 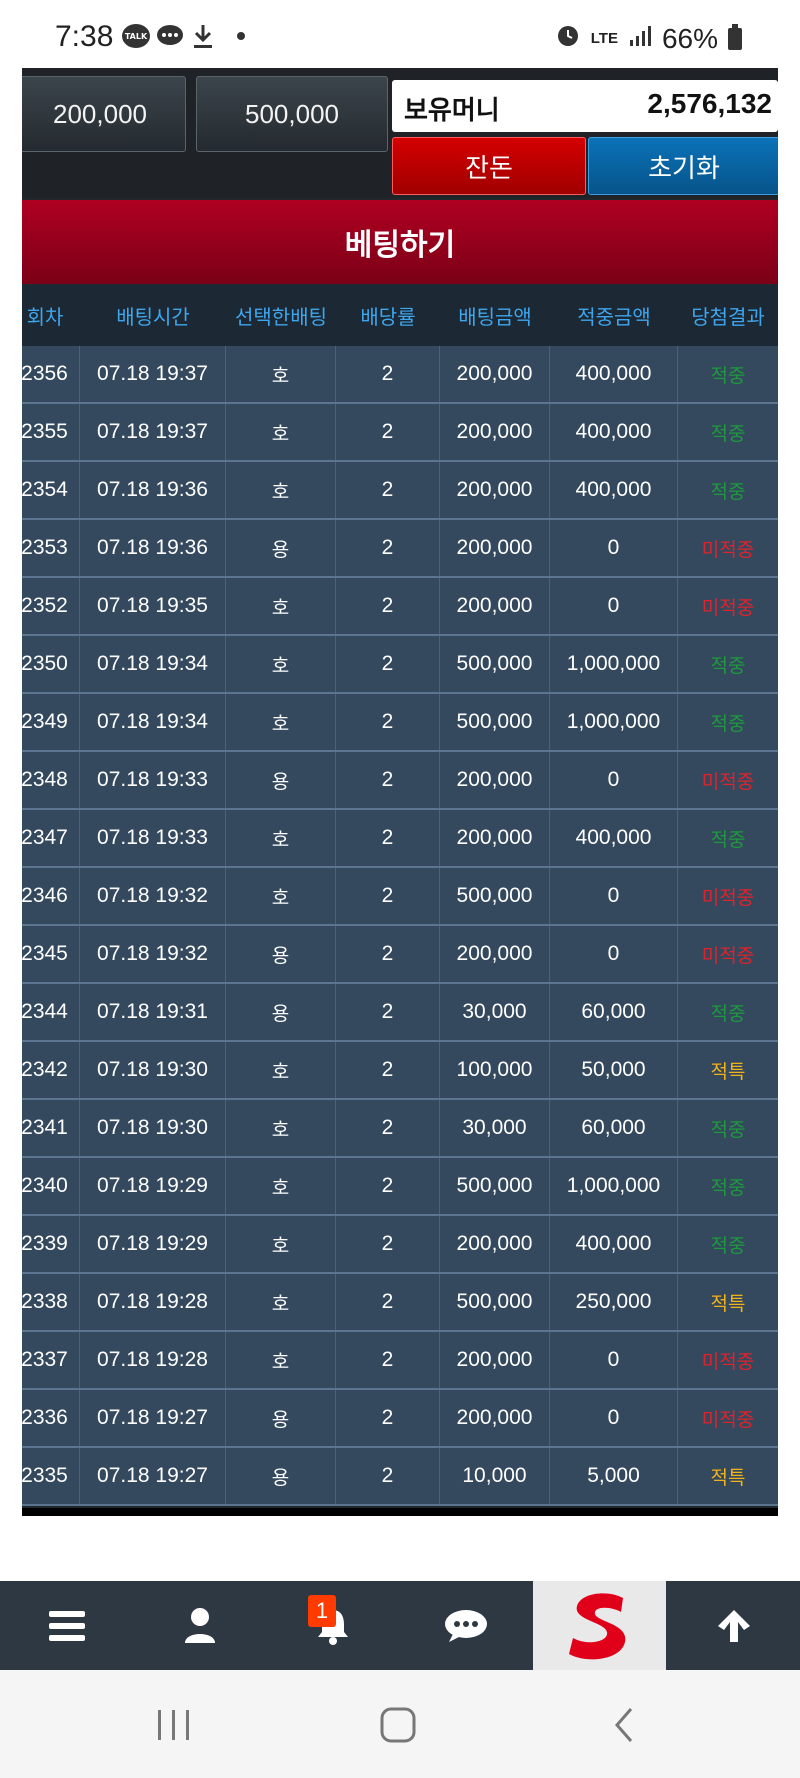 I want to click on cell-bet-amount: 10,000, so click(x=495, y=1476).